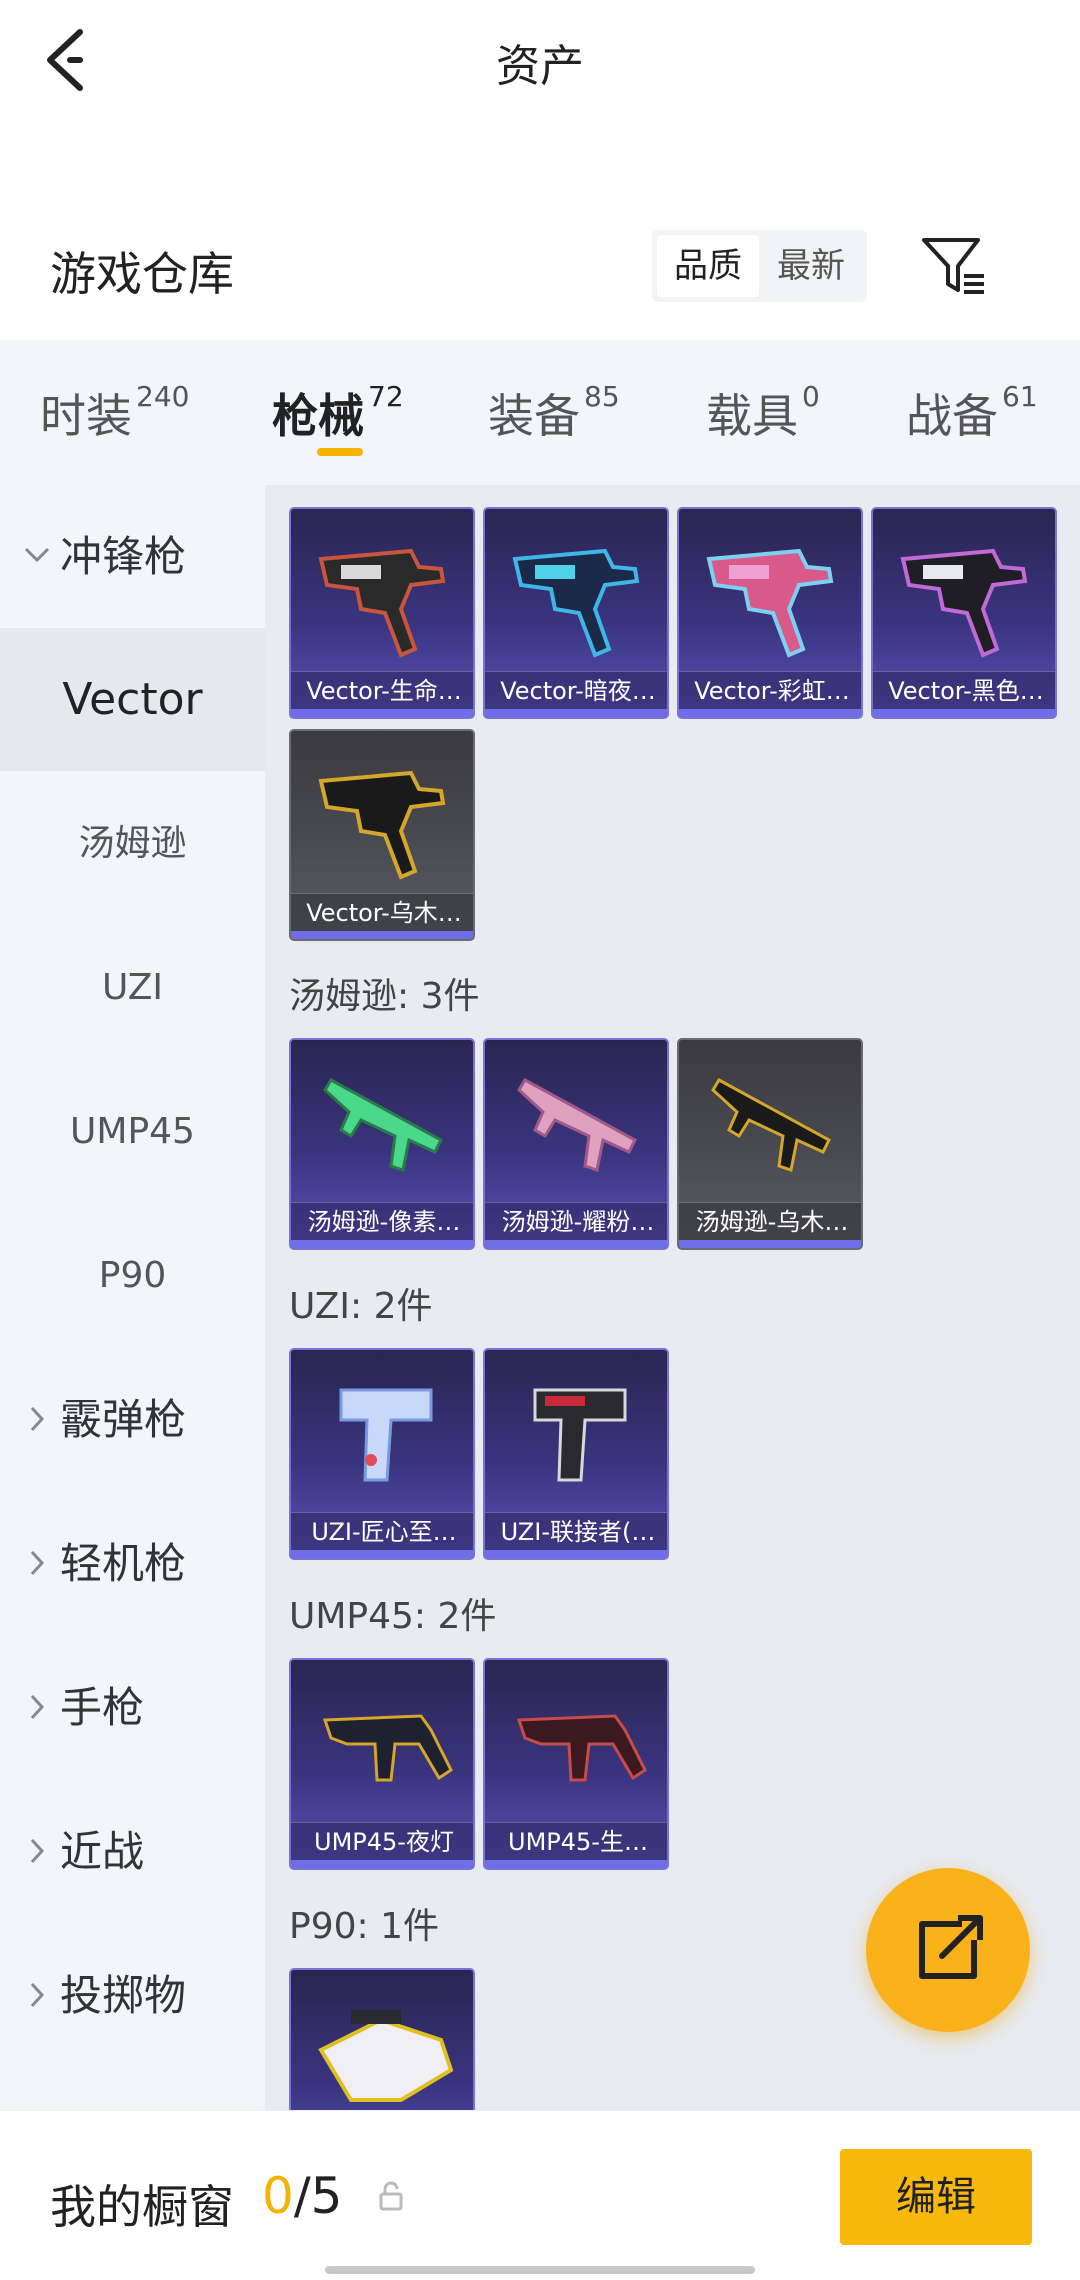  Describe the element at coordinates (361, 1306) in the screenshot. I see `section-title: UZI: 2件` at that location.